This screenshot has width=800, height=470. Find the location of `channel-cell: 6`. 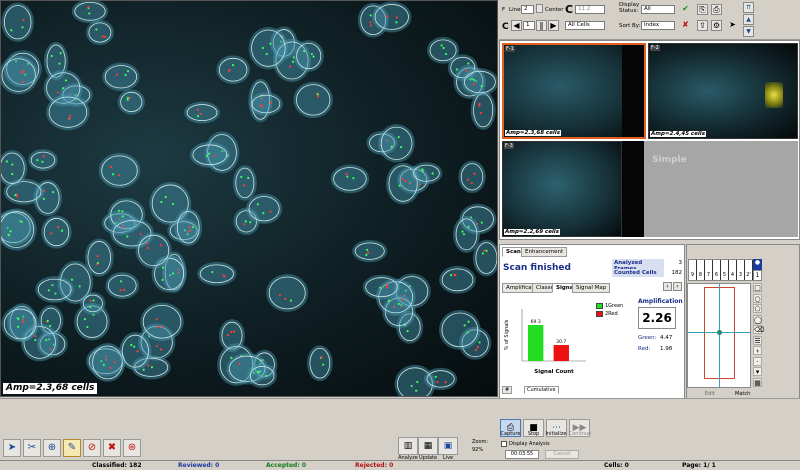

channel-cell: 6 is located at coordinates (717, 270).